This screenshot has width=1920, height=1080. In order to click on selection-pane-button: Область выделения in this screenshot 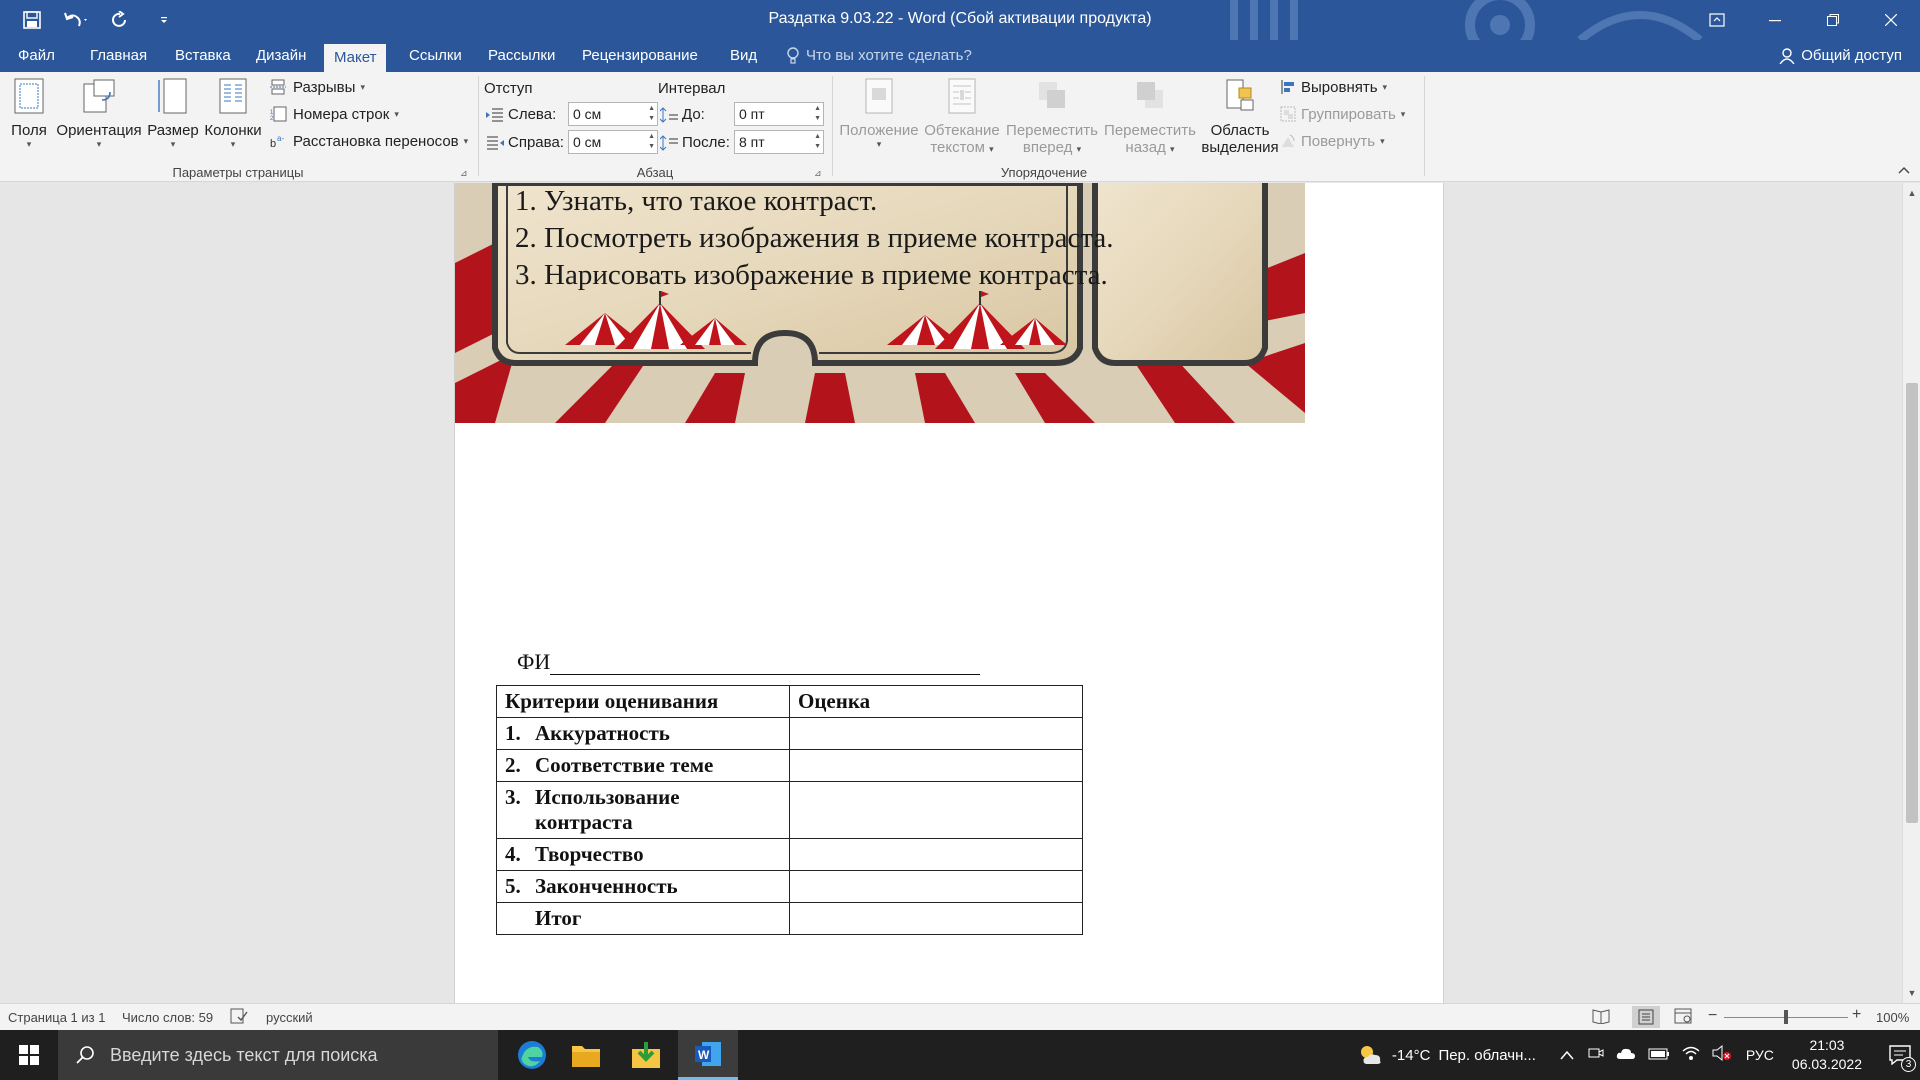, I will do `click(1240, 117)`.